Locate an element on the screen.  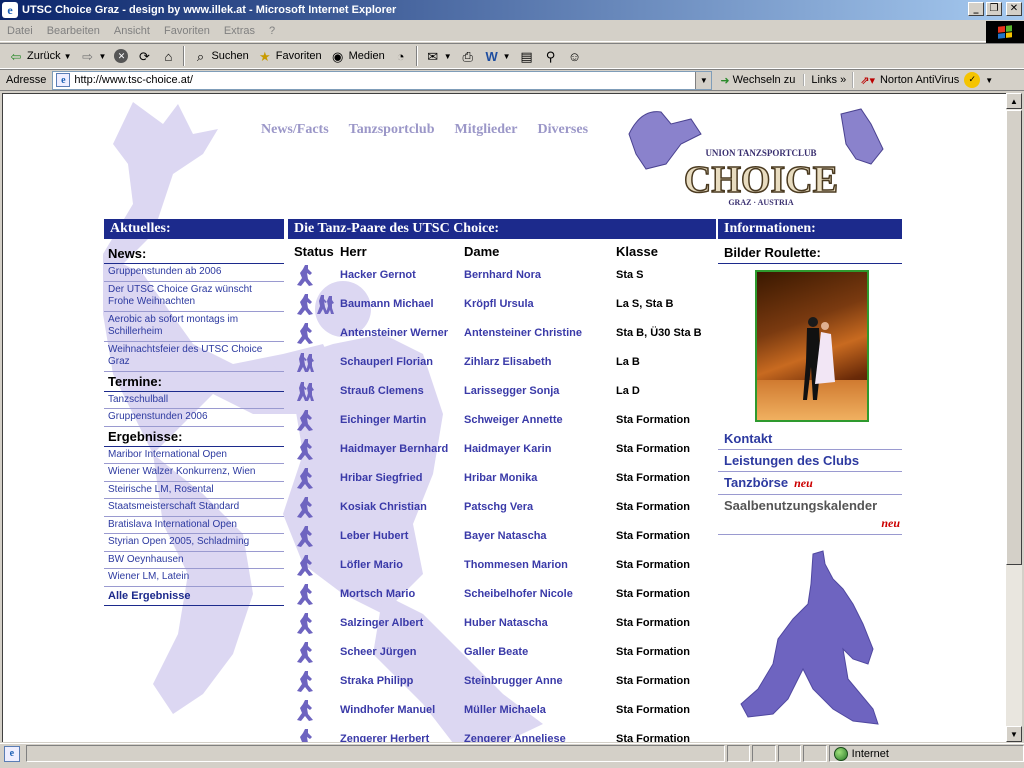
kontakt-link: Kontakt is located at coordinates (810, 439).